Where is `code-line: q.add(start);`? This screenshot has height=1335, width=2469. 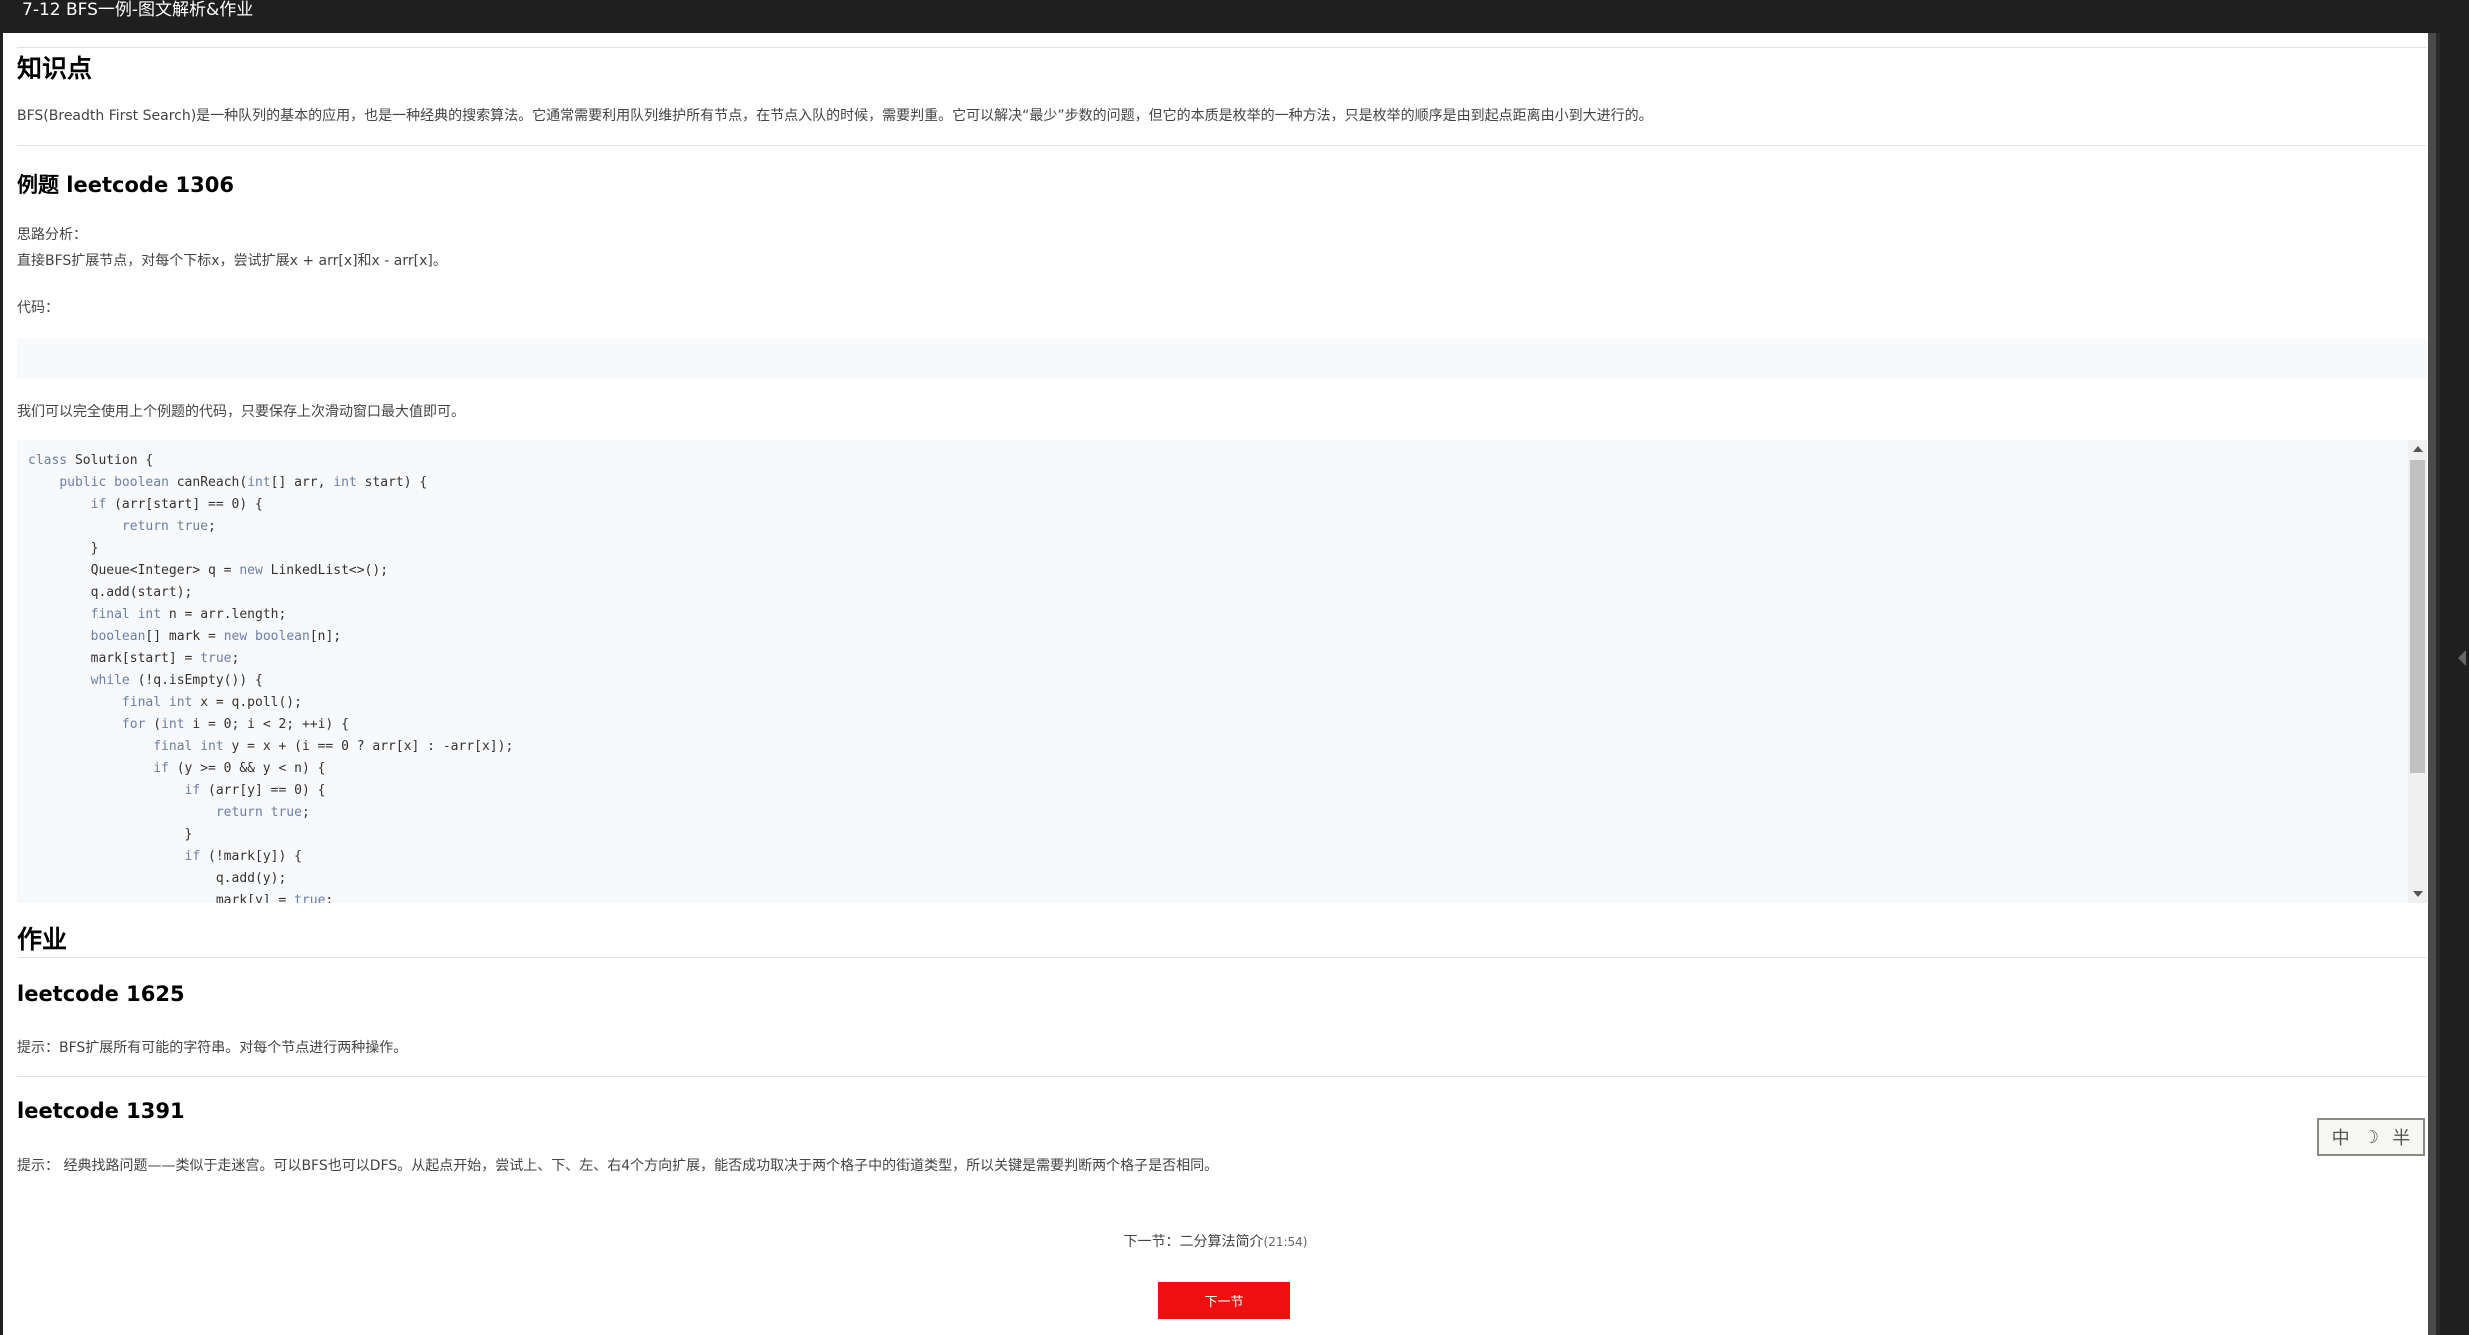
code-line: q.add(start); is located at coordinates (141, 592).